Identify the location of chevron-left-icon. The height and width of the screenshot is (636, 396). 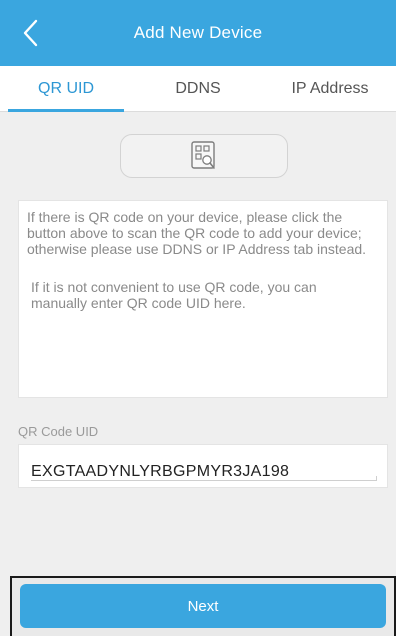
(30, 33).